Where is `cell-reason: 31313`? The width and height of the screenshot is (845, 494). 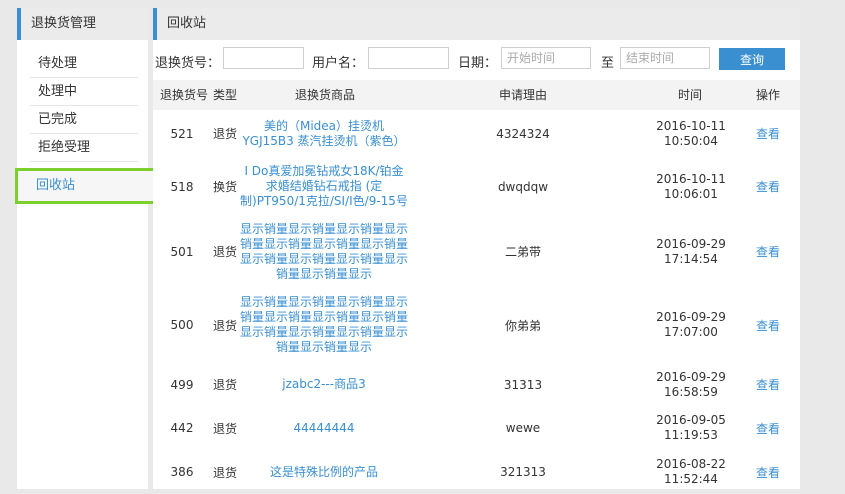 cell-reason: 31313 is located at coordinates (523, 384).